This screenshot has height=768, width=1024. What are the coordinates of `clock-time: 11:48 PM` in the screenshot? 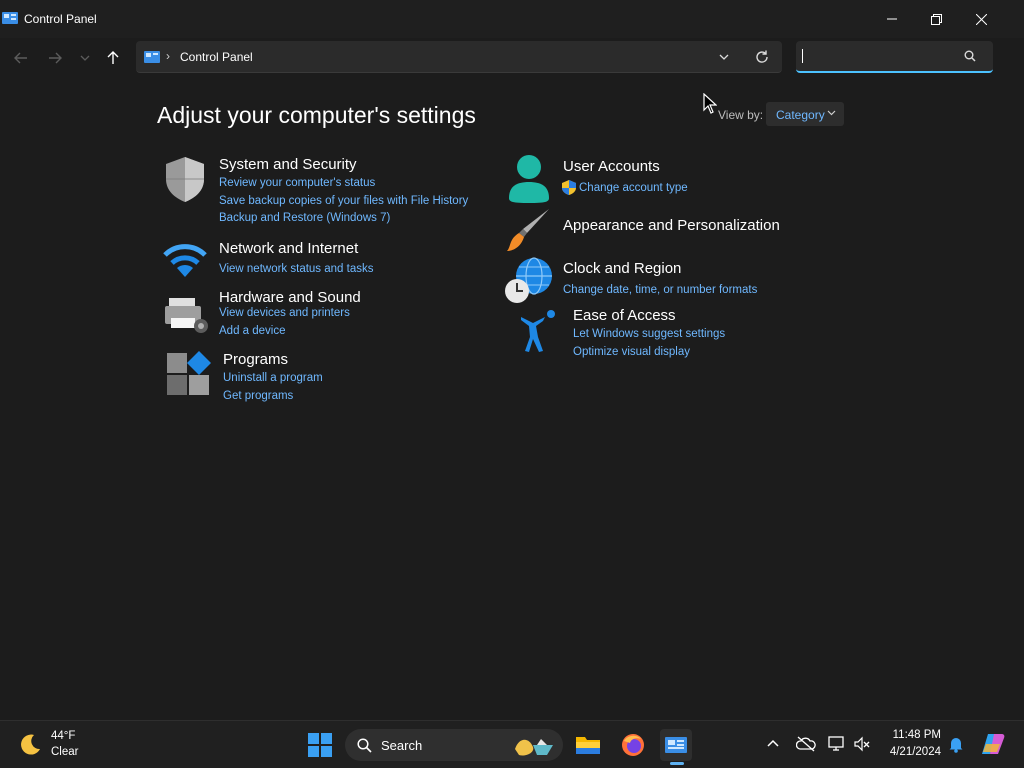 It's located at (916, 735).